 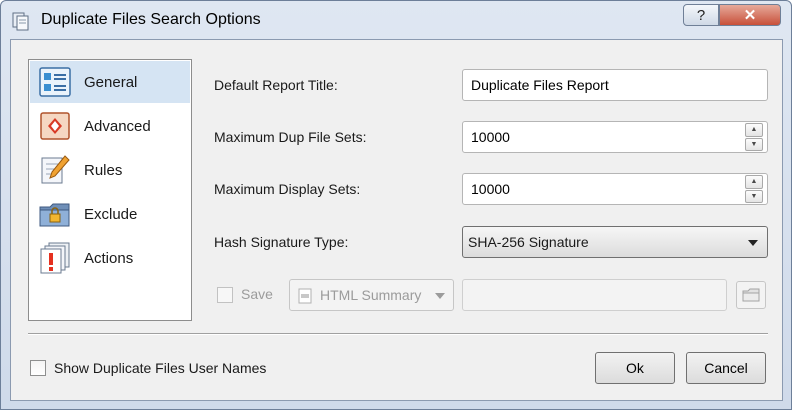 What do you see at coordinates (287, 189) in the screenshot?
I see `max-display-sets-label: Maximum Display Sets:` at bounding box center [287, 189].